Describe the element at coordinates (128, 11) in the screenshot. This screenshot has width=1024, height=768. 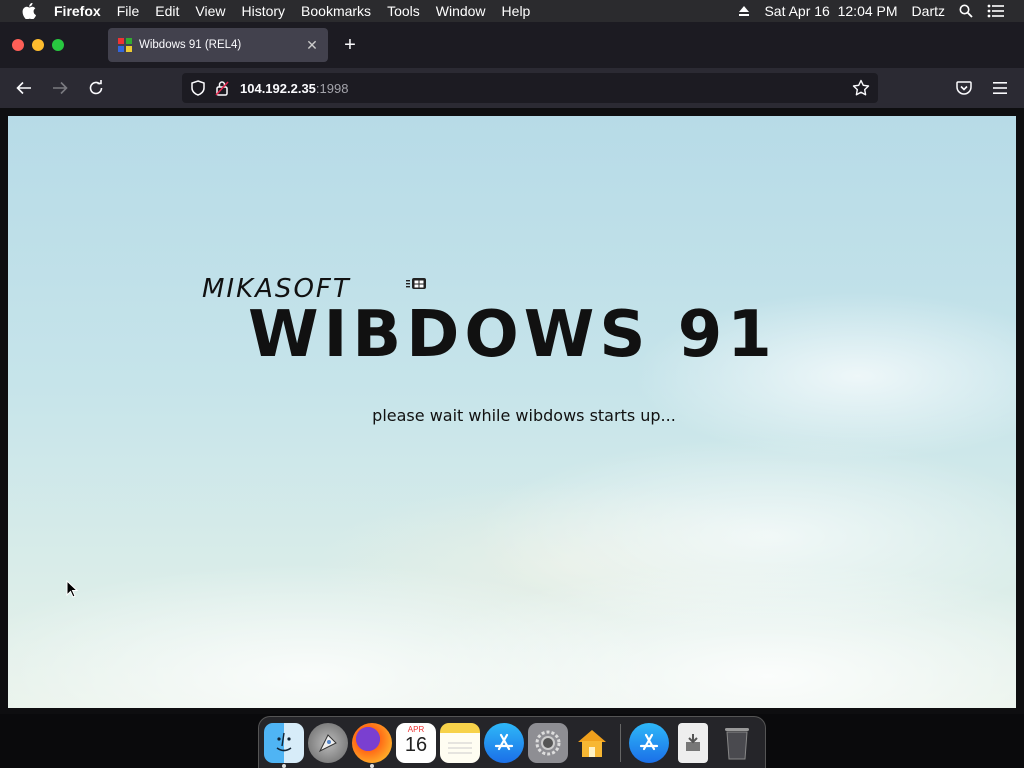
I see `menu-file: File` at that location.